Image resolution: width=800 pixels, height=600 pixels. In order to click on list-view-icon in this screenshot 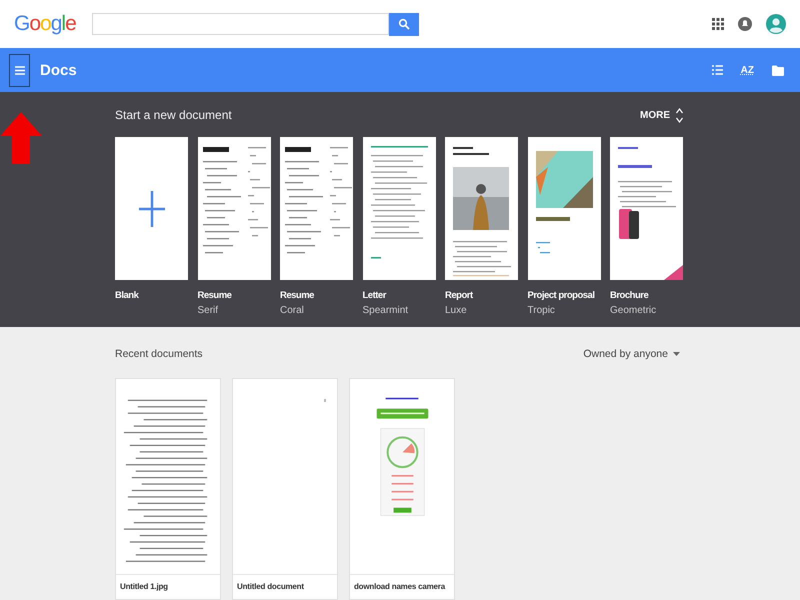, I will do `click(717, 70)`.